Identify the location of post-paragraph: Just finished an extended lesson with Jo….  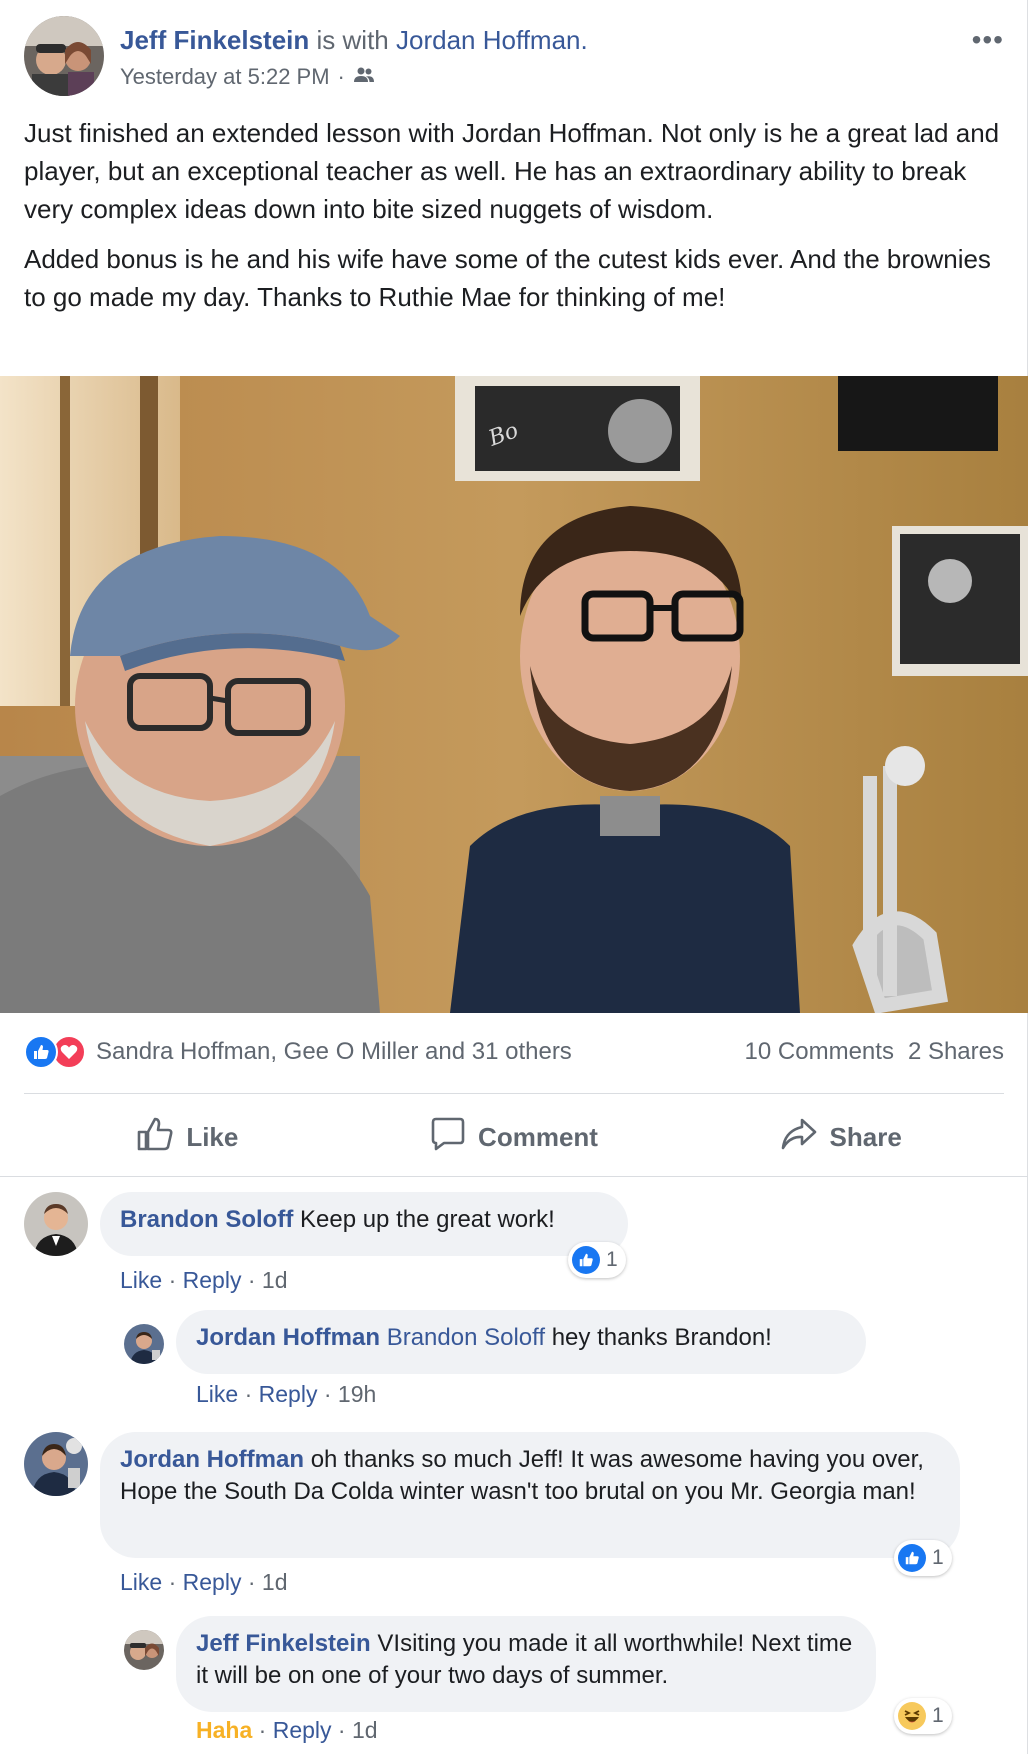
(512, 171).